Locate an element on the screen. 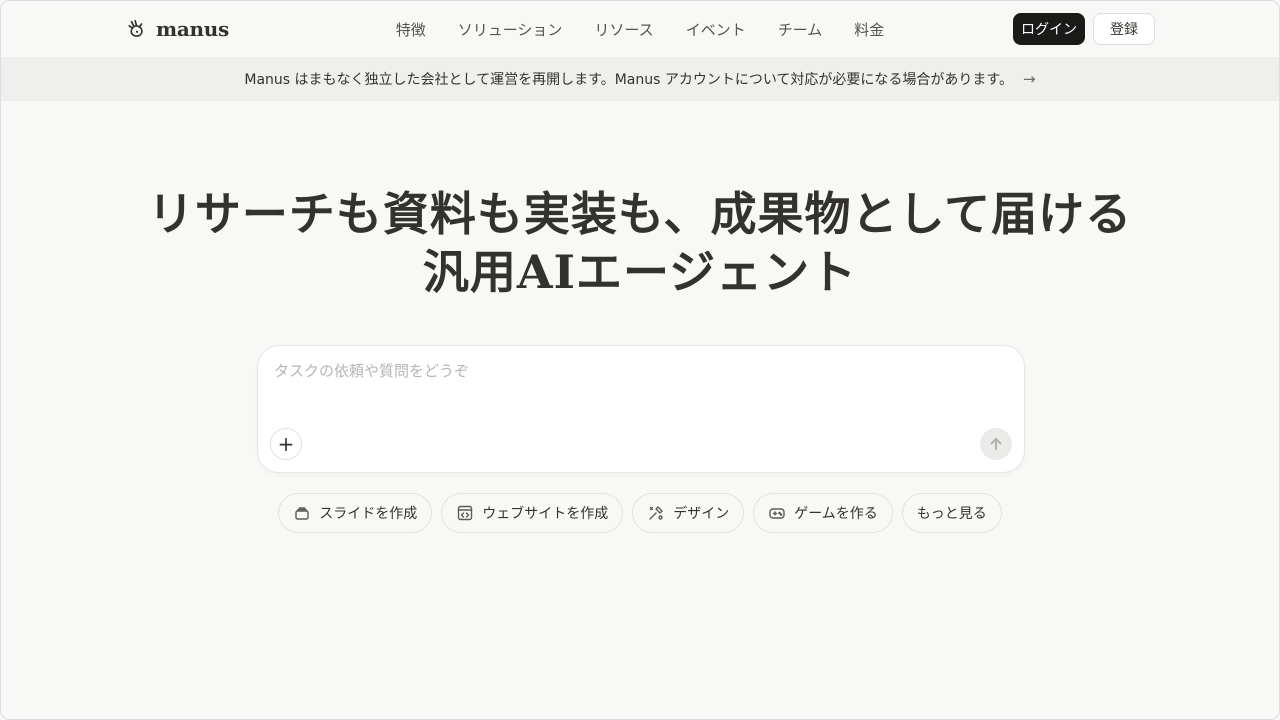 The height and width of the screenshot is (720, 1280). auth-buttons: ログイン 登録 is located at coordinates (1084, 29).